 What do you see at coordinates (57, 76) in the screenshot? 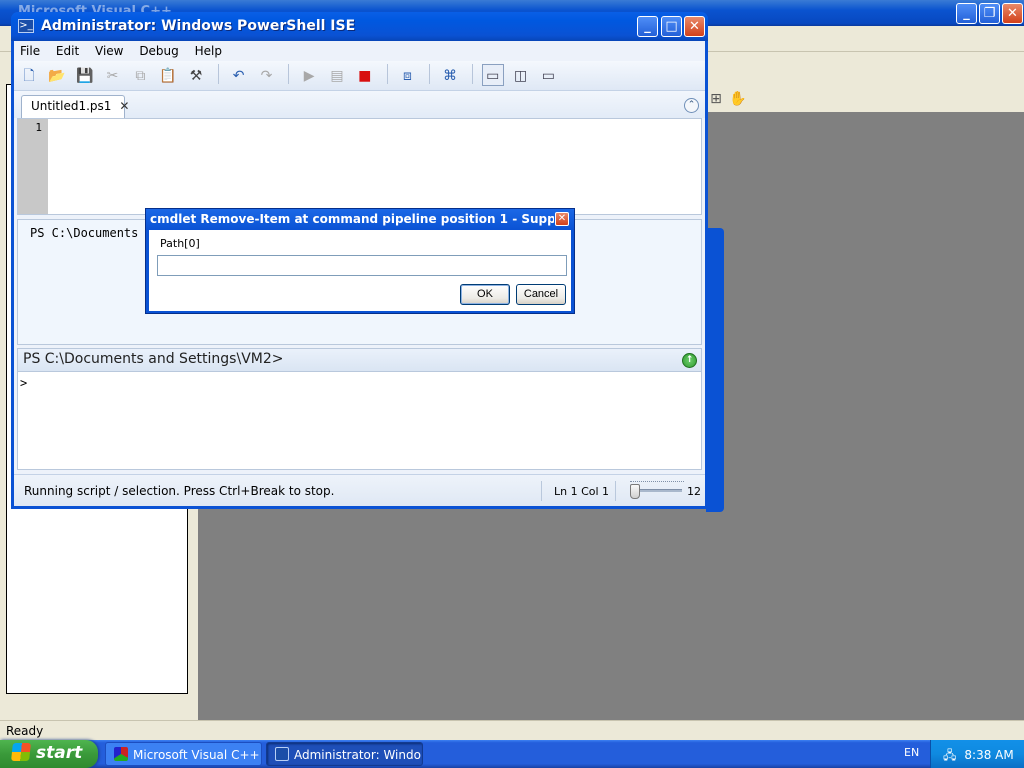
I see `open-folder-icon: 📂` at bounding box center [57, 76].